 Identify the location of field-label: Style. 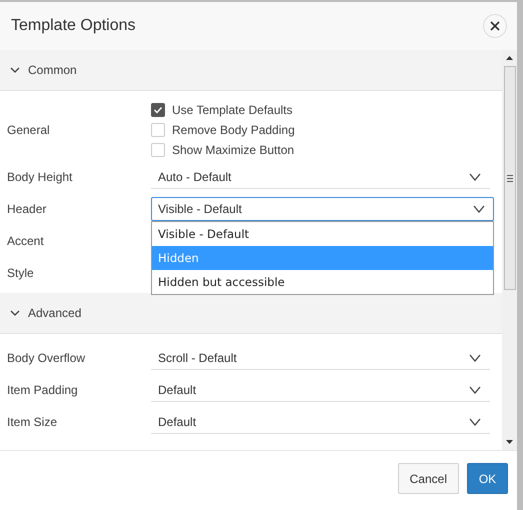
(21, 273).